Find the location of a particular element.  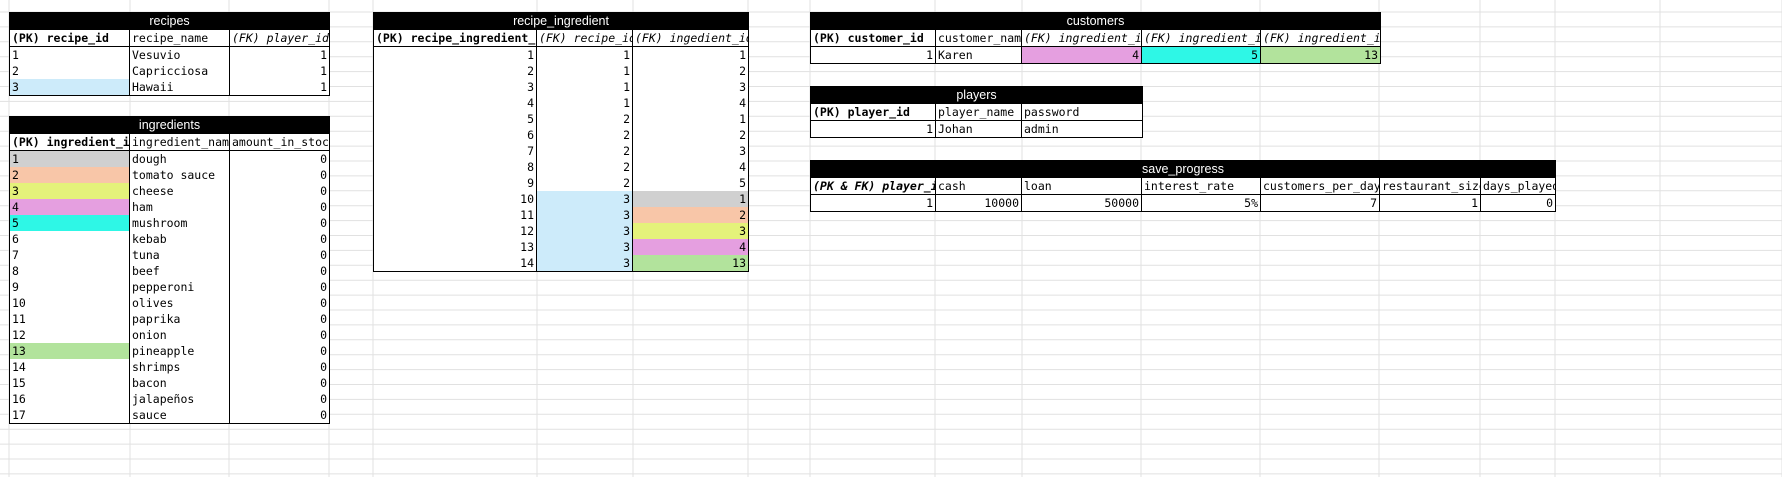

column-header: player_name is located at coordinates (978, 112).